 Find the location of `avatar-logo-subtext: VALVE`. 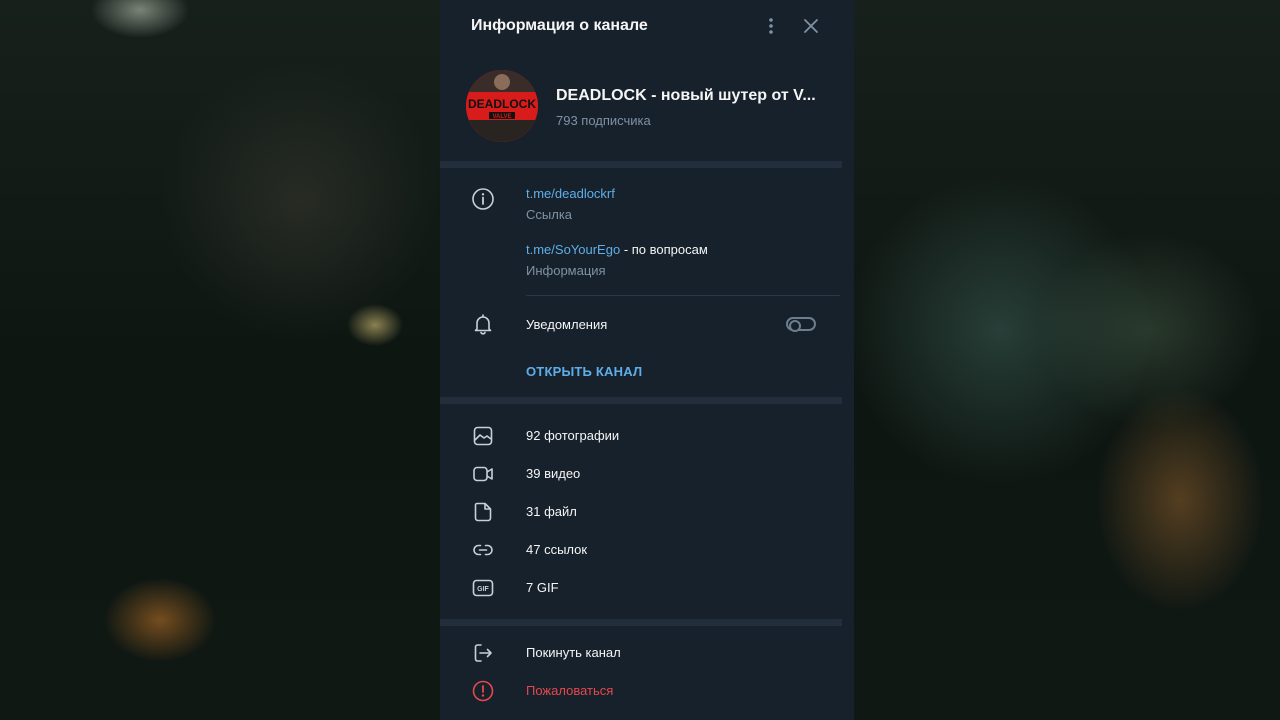

avatar-logo-subtext: VALVE is located at coordinates (501, 117).